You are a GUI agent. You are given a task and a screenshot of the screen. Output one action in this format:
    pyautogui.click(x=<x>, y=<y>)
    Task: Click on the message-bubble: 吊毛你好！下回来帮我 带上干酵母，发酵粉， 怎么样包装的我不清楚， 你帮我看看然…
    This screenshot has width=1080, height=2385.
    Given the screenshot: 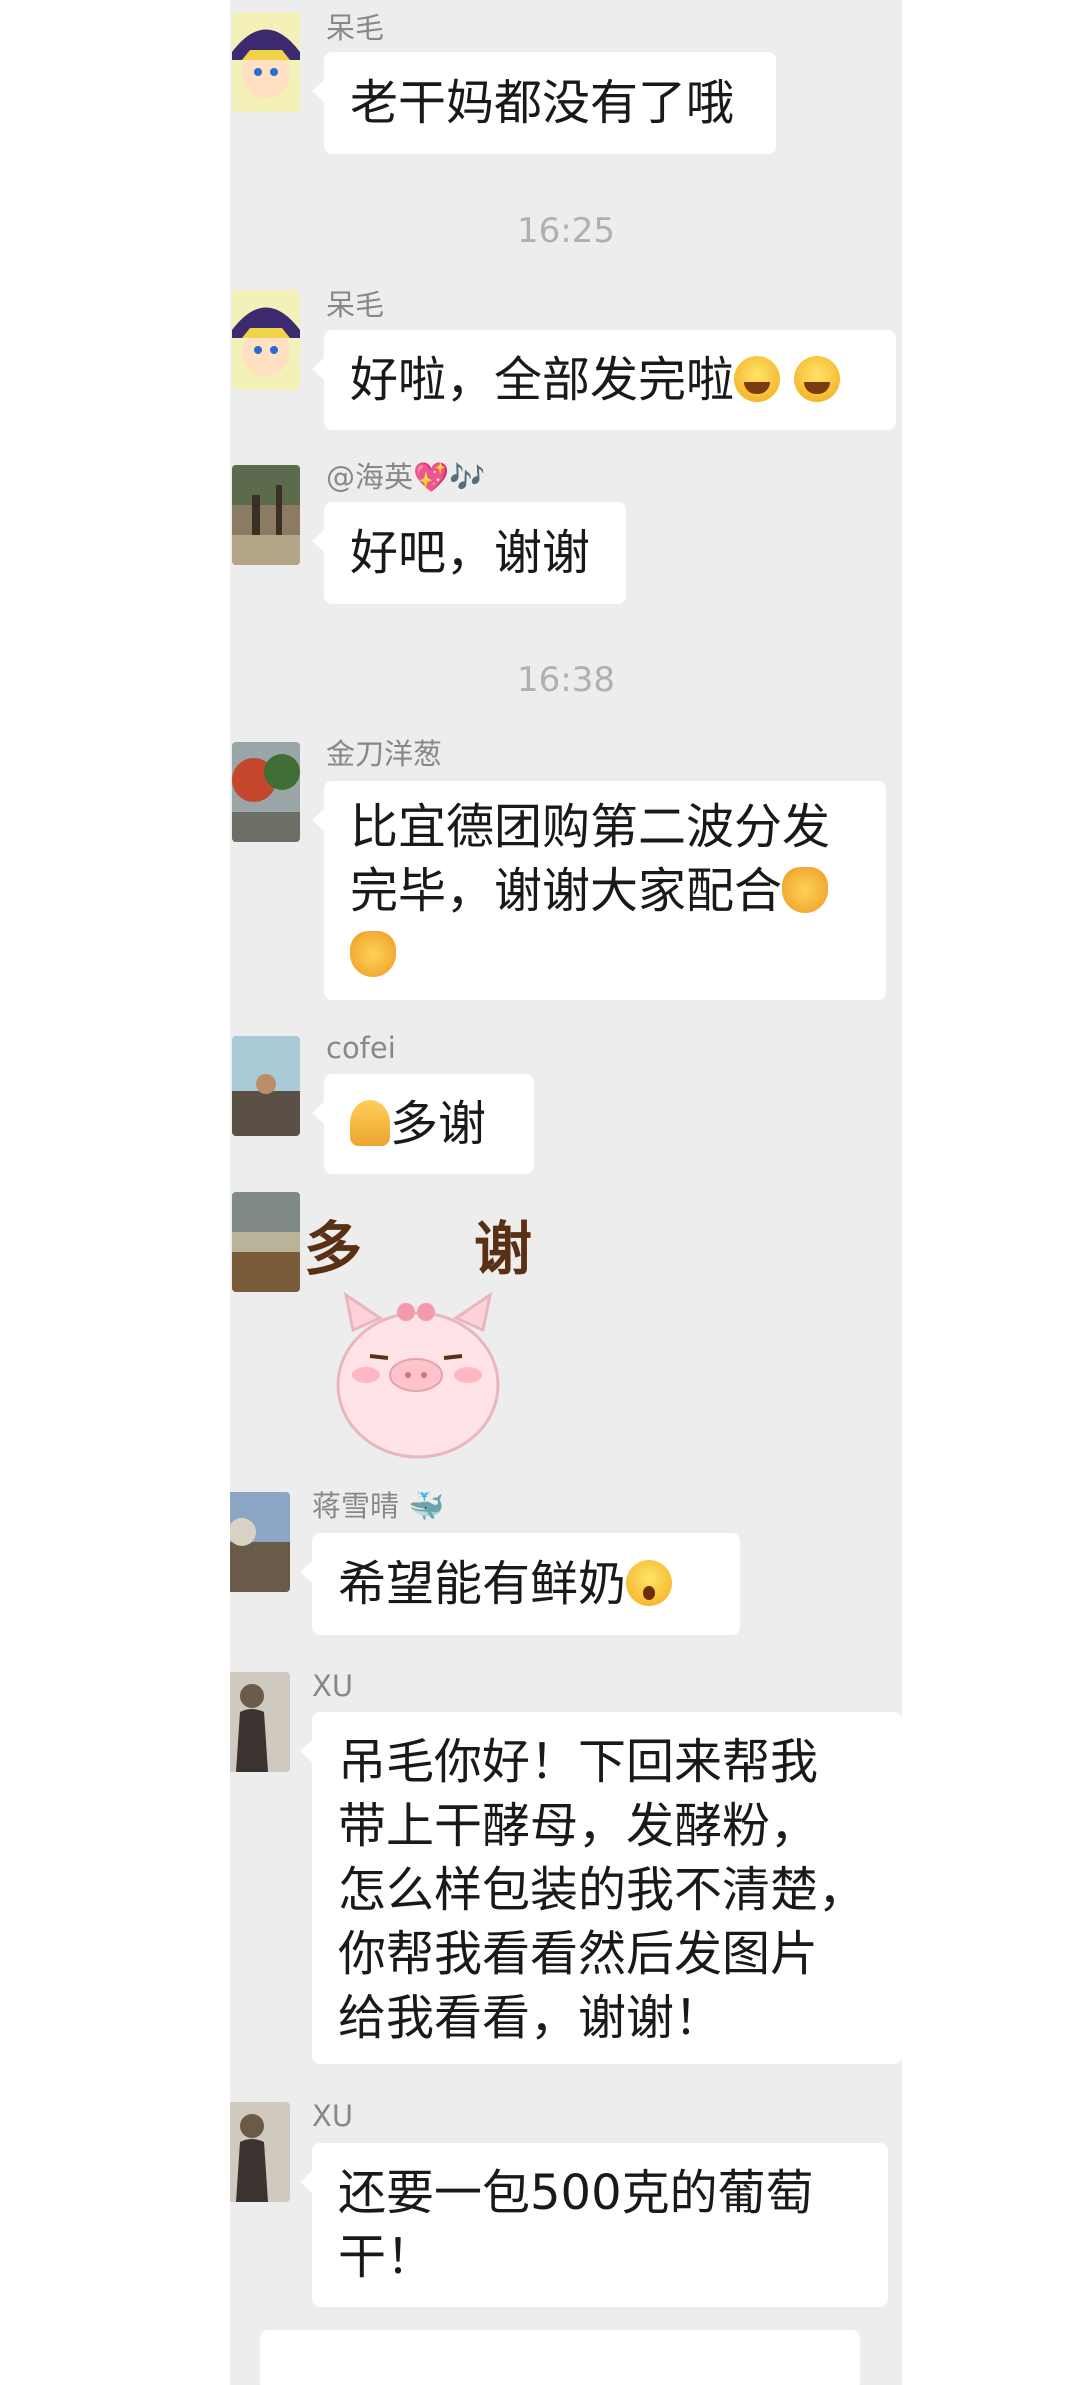 What is the action you would take?
    pyautogui.click(x=601, y=1888)
    